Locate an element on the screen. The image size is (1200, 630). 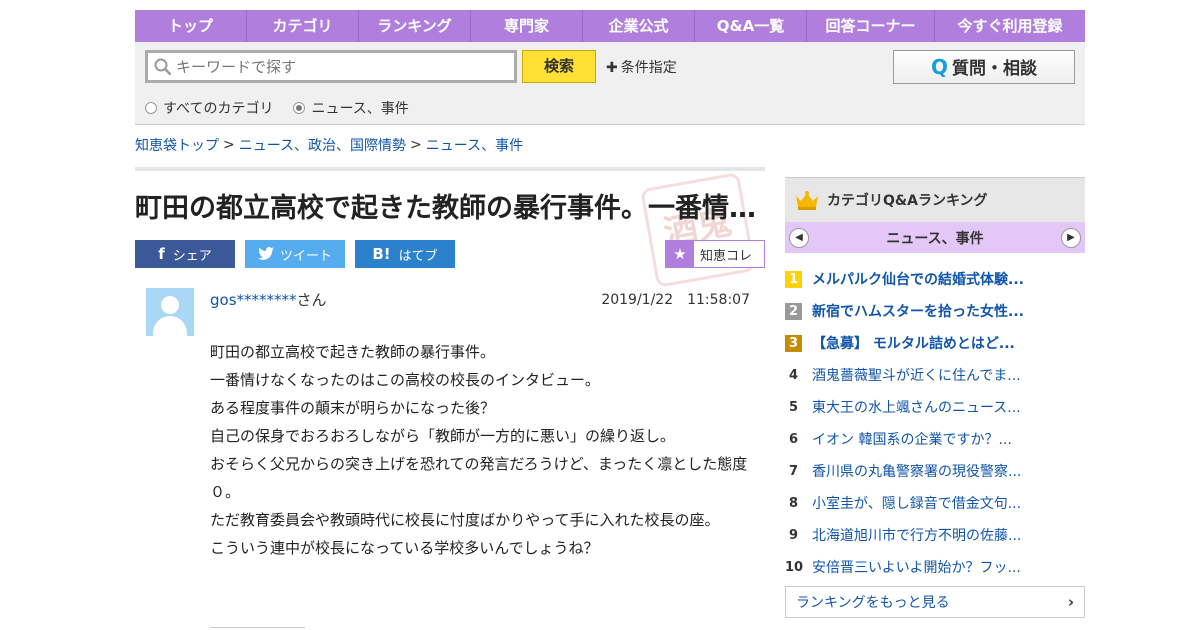
search-input is located at coordinates (336, 66).